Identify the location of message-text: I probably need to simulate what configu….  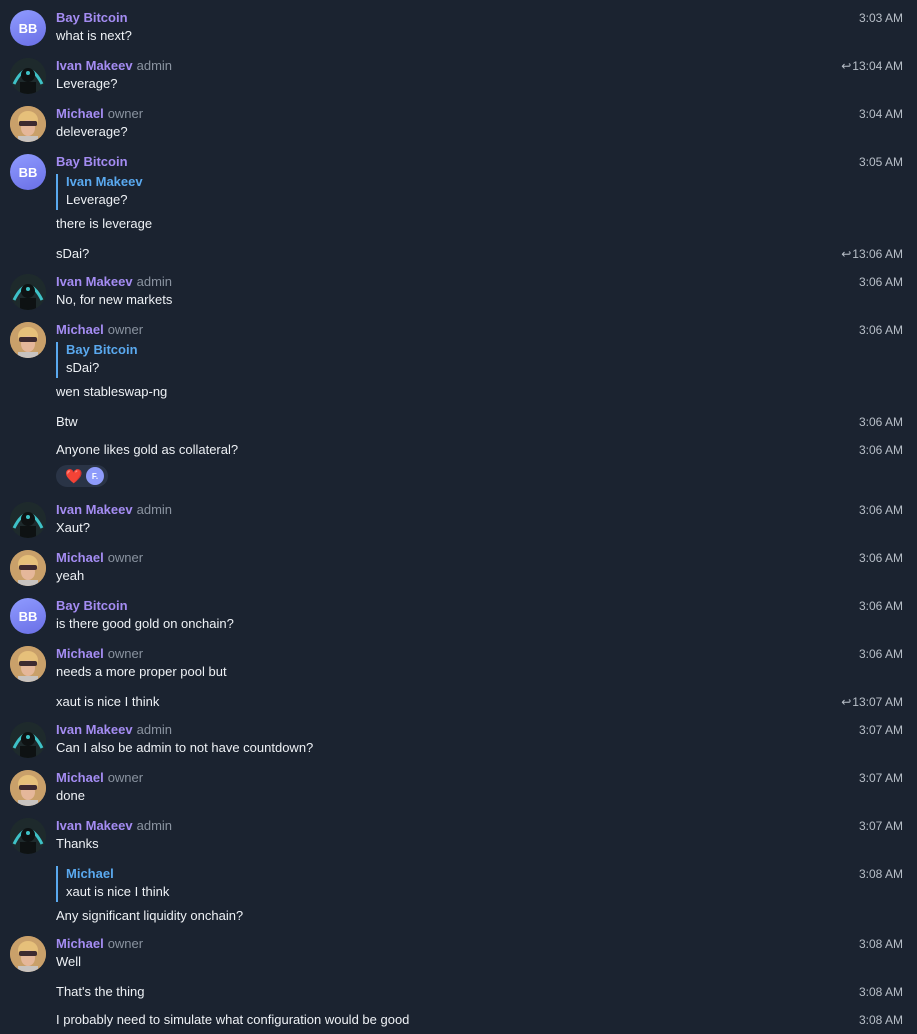
(233, 1019).